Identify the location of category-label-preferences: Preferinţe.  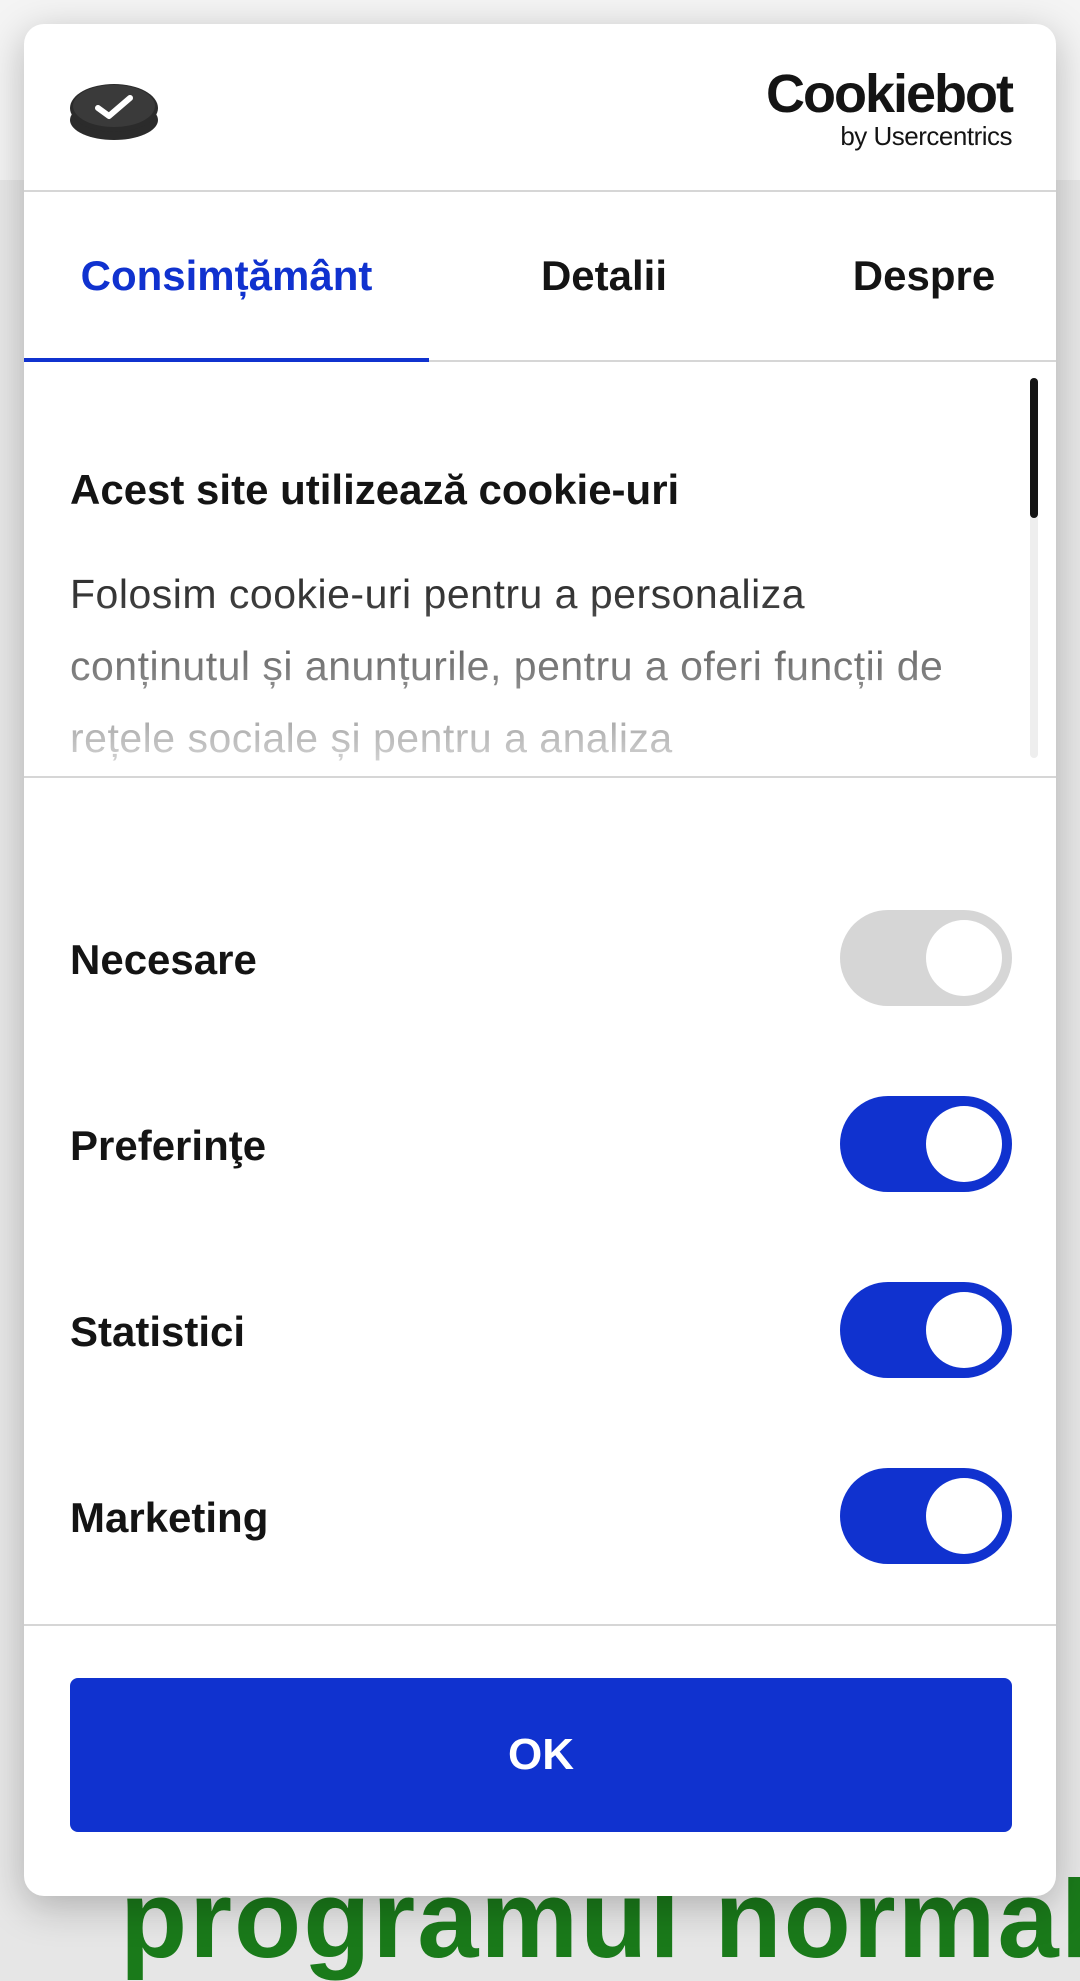
(168, 1145).